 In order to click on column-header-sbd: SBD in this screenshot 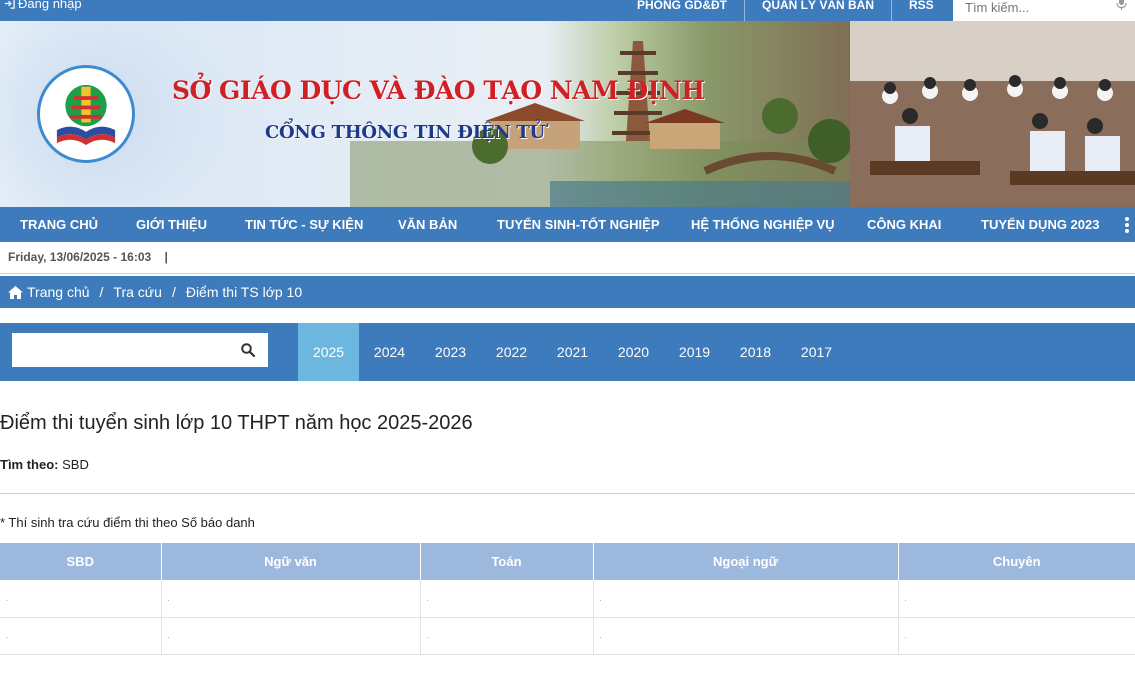, I will do `click(81, 561)`.